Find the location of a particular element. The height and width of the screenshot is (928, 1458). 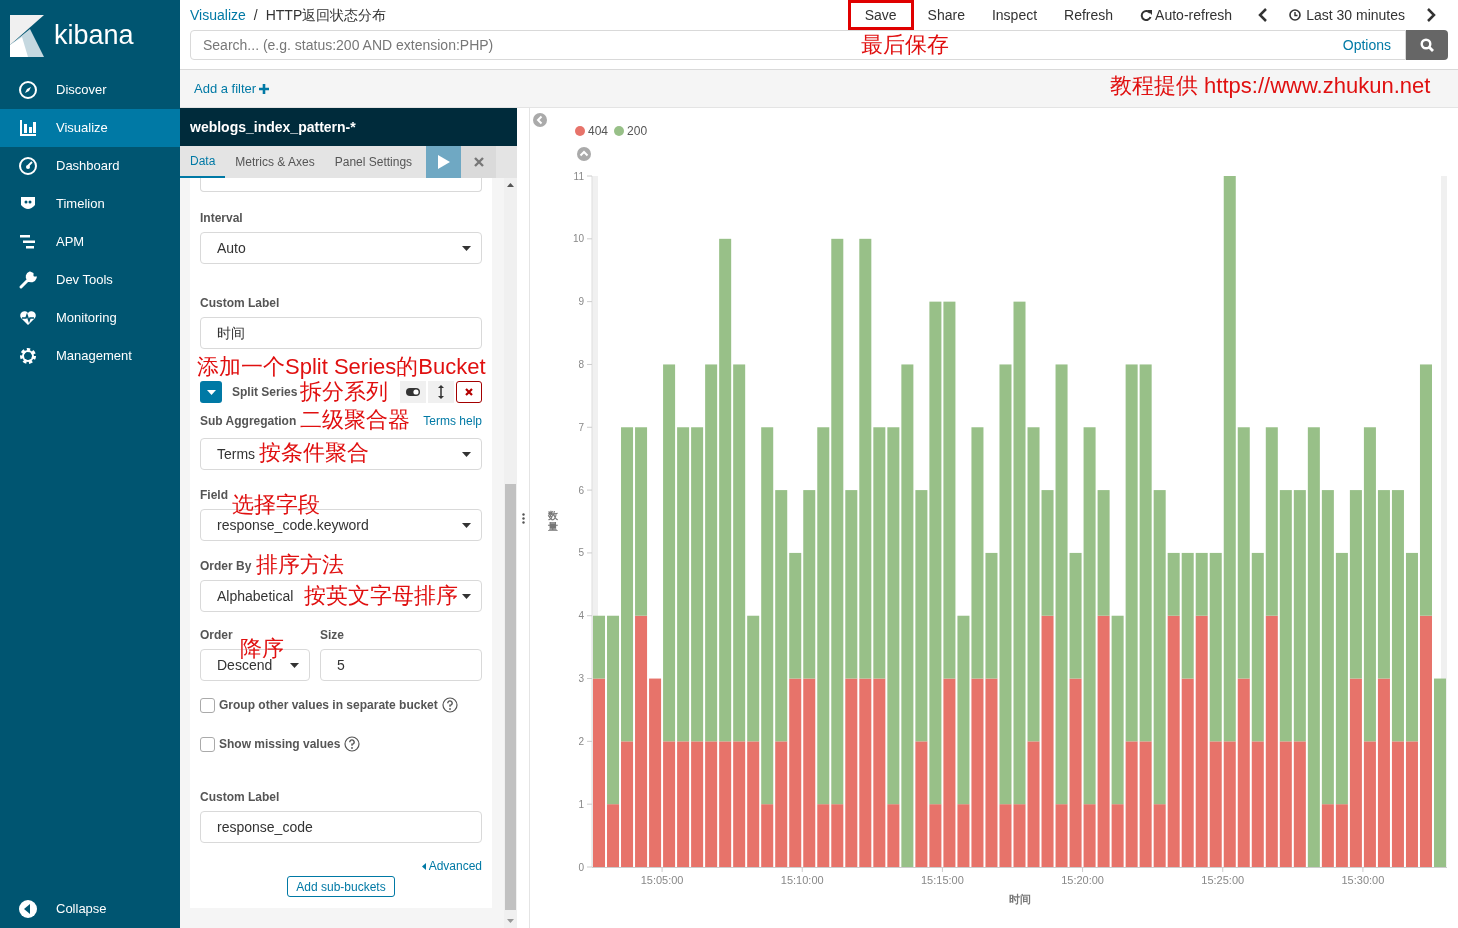

tick-label: 7 is located at coordinates (581, 427).